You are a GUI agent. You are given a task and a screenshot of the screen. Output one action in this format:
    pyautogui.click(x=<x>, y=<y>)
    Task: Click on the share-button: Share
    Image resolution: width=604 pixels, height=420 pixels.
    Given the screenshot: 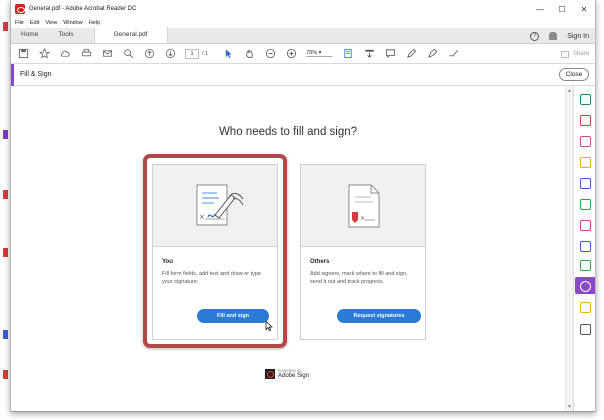 What is the action you would take?
    pyautogui.click(x=574, y=54)
    